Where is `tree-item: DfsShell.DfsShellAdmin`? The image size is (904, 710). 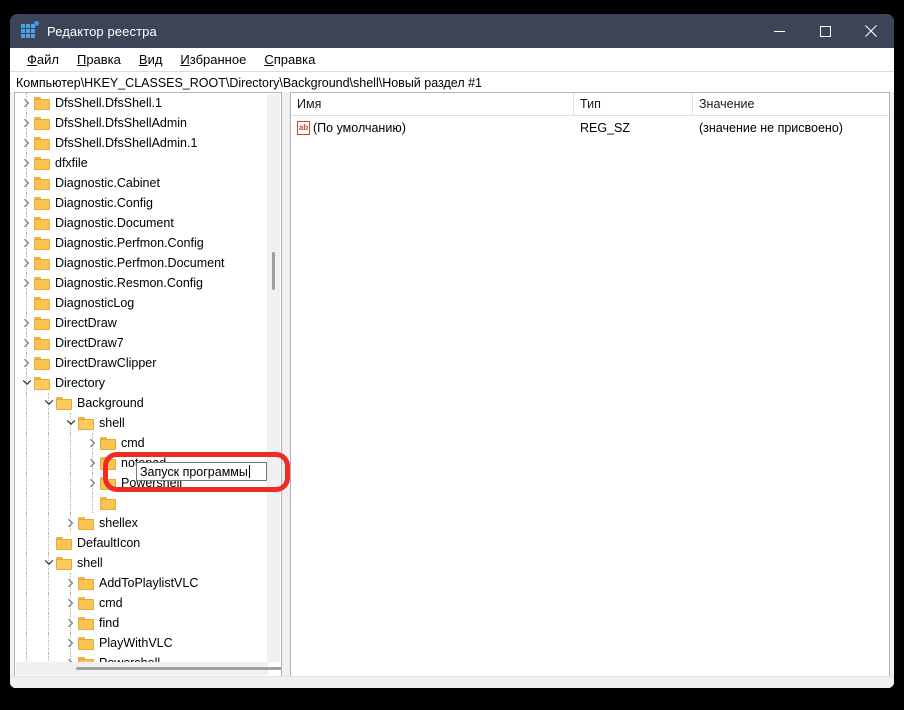
tree-item: DfsShell.DfsShellAdmin is located at coordinates (141, 123).